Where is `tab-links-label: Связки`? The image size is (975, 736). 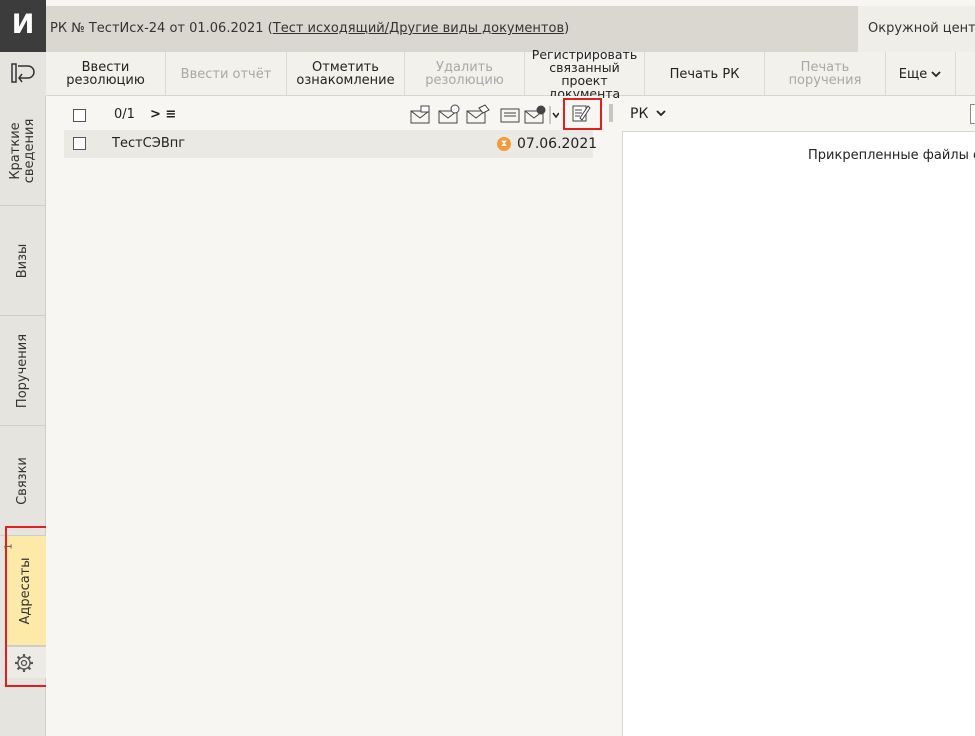
tab-links-label: Связки is located at coordinates (22, 480).